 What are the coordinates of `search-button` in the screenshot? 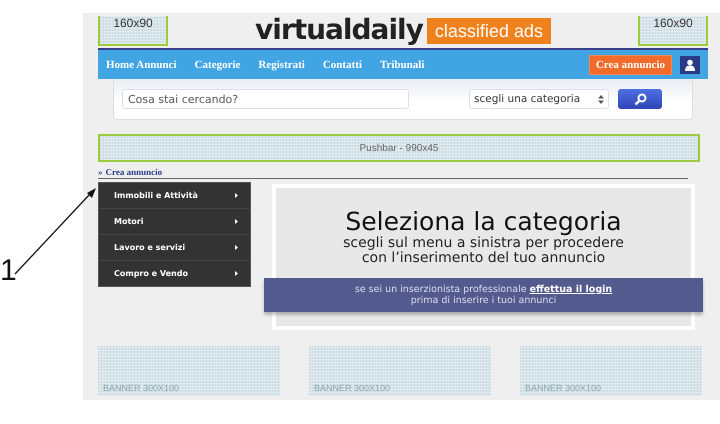 It's located at (640, 99).